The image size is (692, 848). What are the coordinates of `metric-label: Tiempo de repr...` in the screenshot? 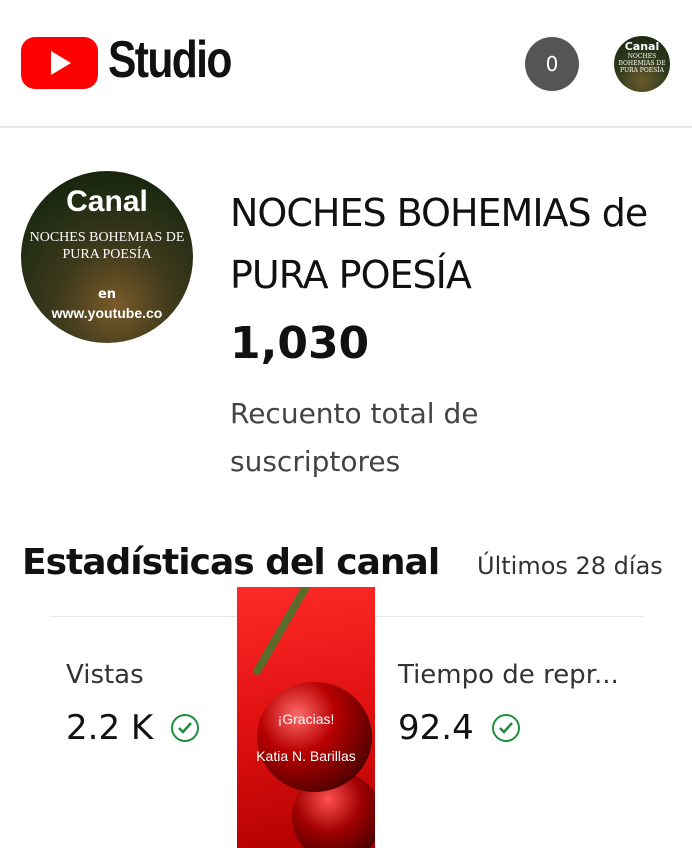 It's located at (508, 675).